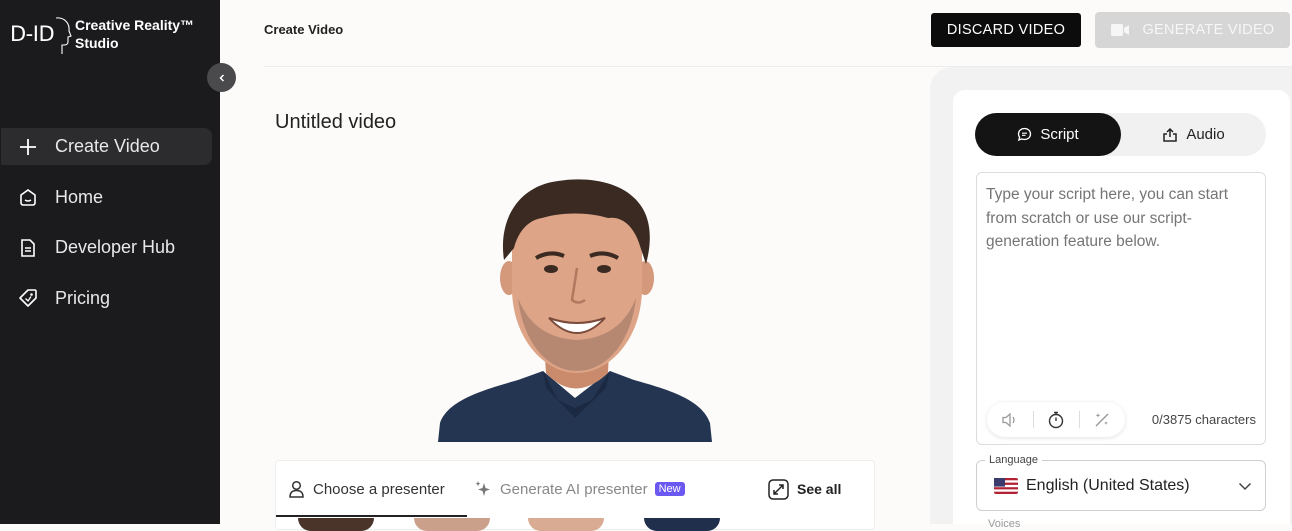 The width and height of the screenshot is (1292, 531). What do you see at coordinates (1205, 134) in the screenshot?
I see `tab-label: Audio` at bounding box center [1205, 134].